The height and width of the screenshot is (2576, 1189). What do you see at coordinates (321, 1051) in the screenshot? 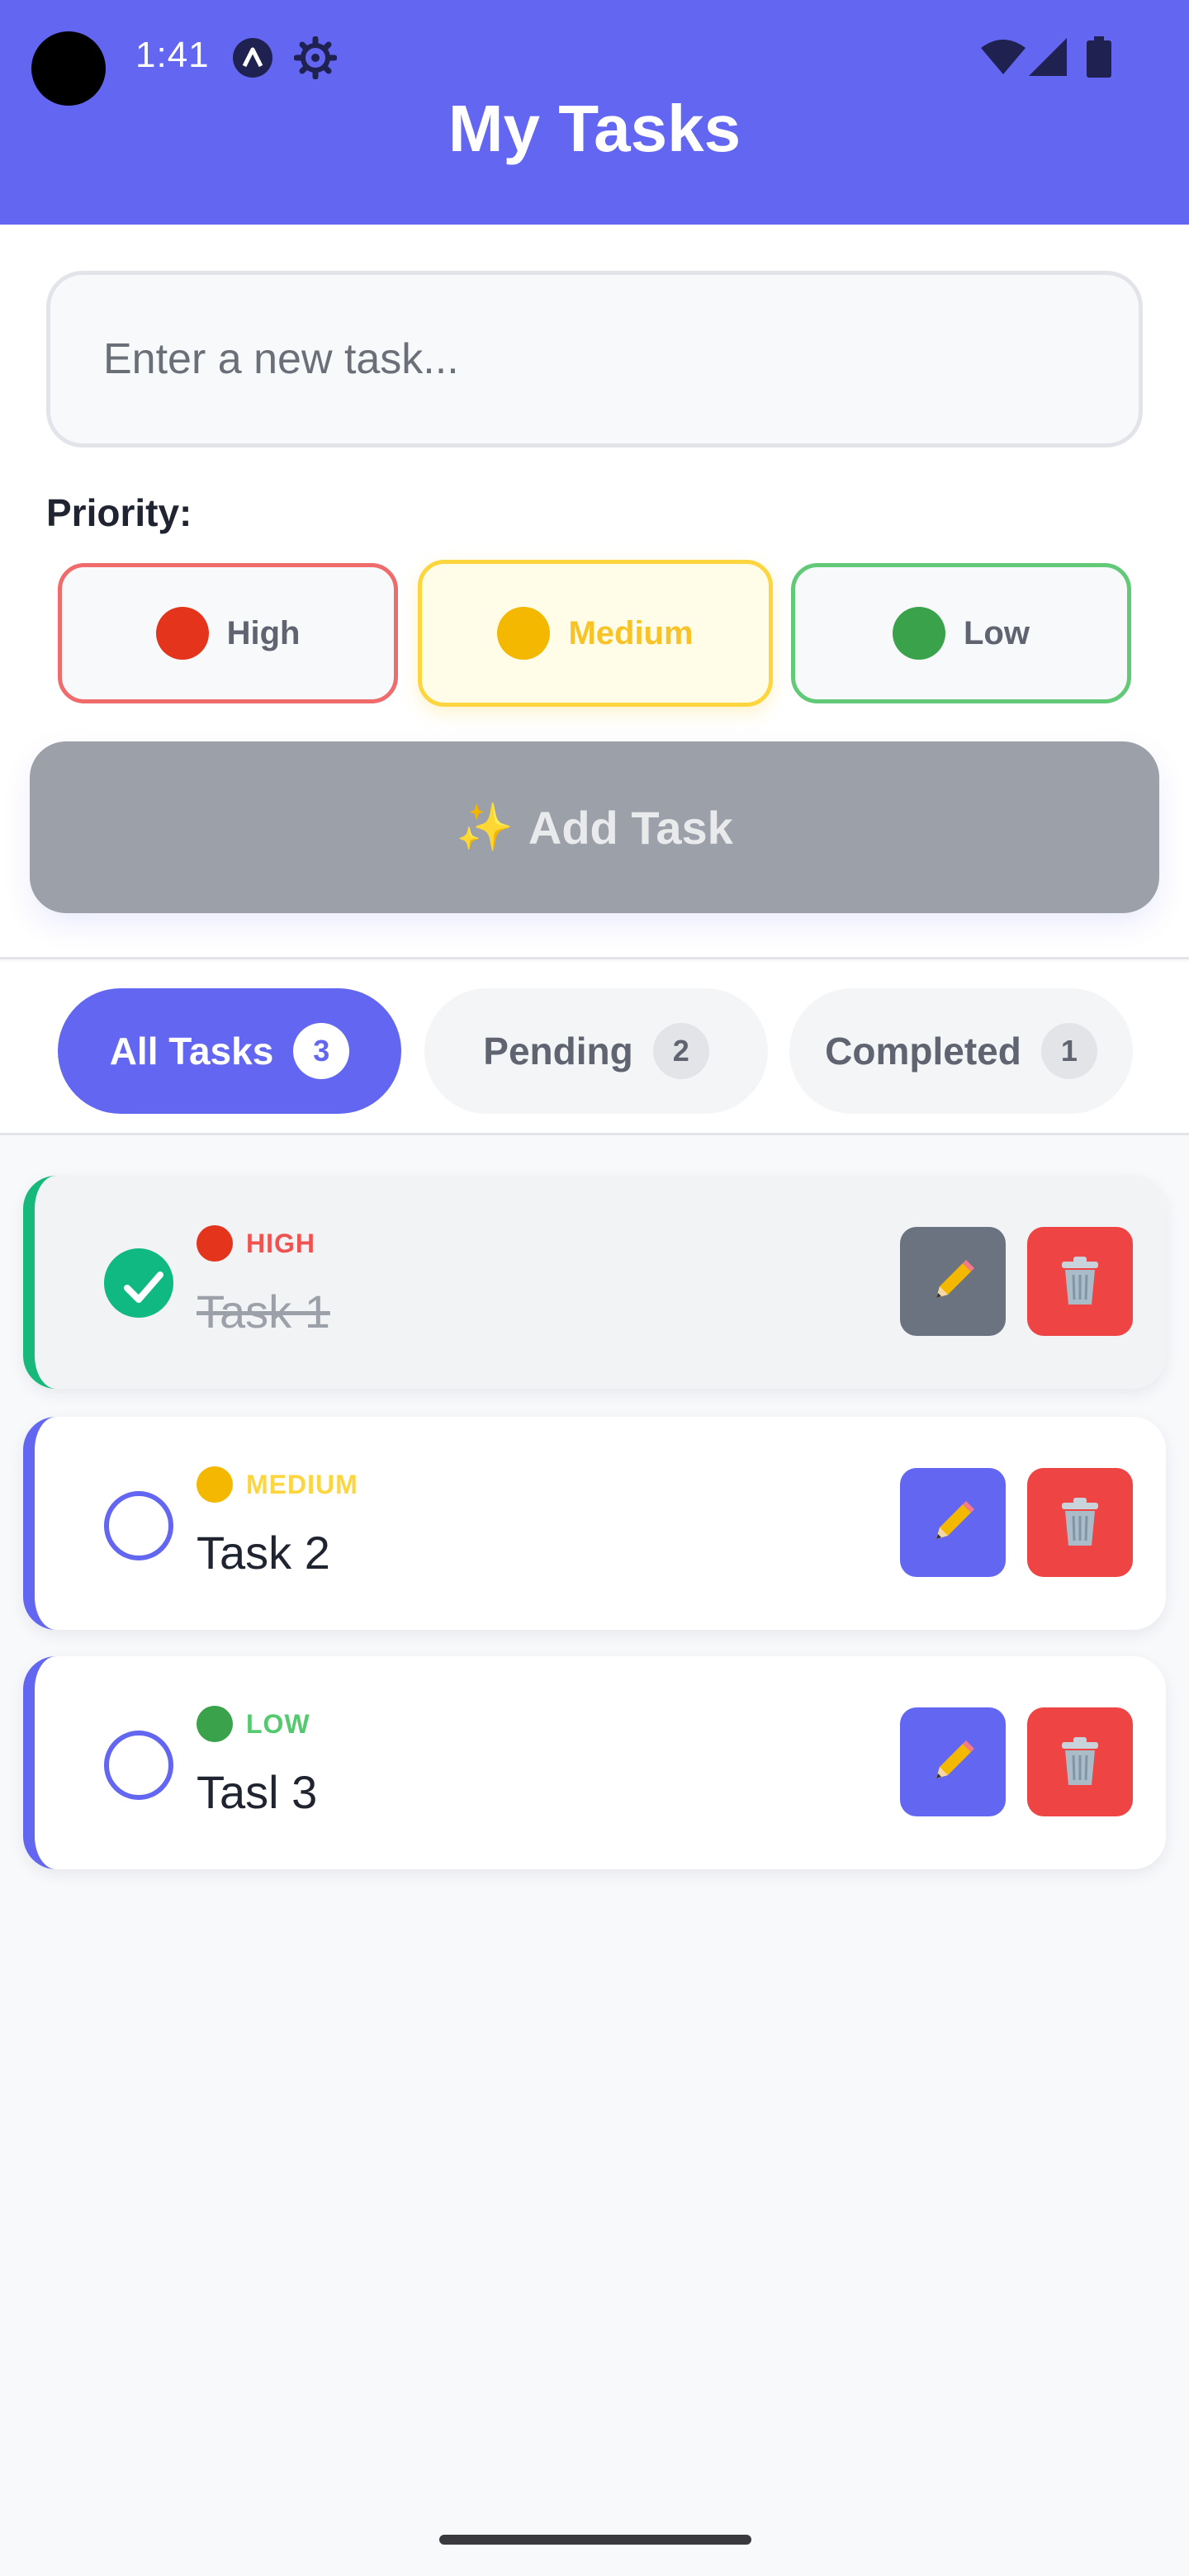
I see `tab-count-badge: 3` at bounding box center [321, 1051].